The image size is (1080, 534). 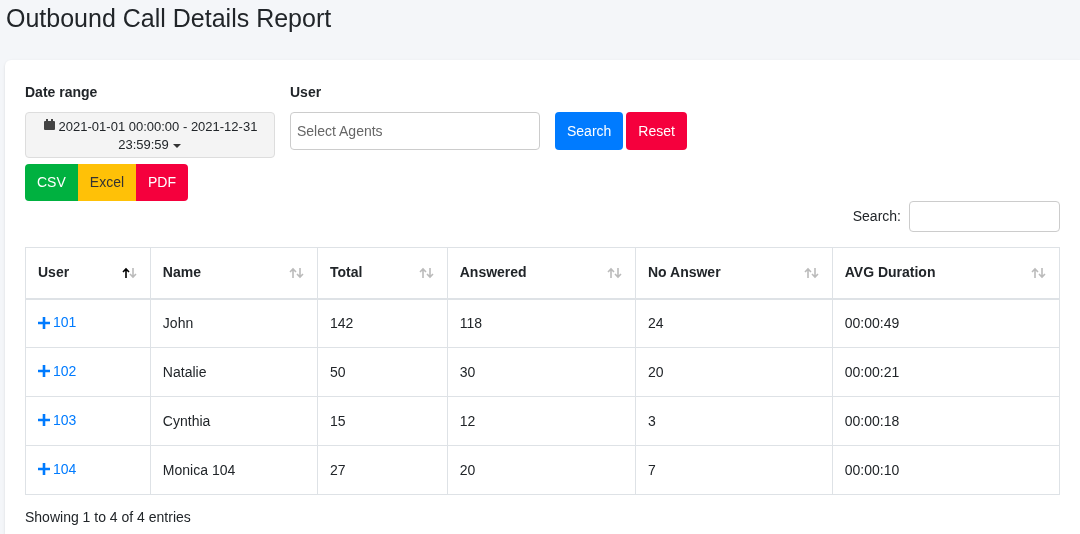 I want to click on table-cell: Cynthia, so click(x=234, y=421).